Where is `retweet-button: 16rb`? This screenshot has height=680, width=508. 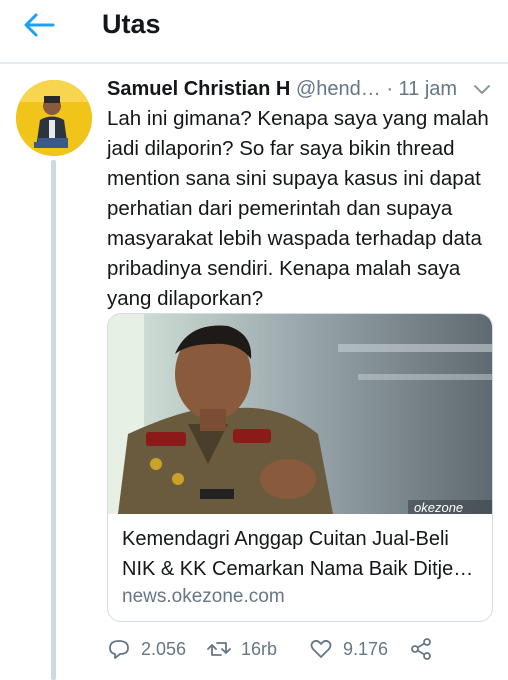 retweet-button: 16rb is located at coordinates (242, 649).